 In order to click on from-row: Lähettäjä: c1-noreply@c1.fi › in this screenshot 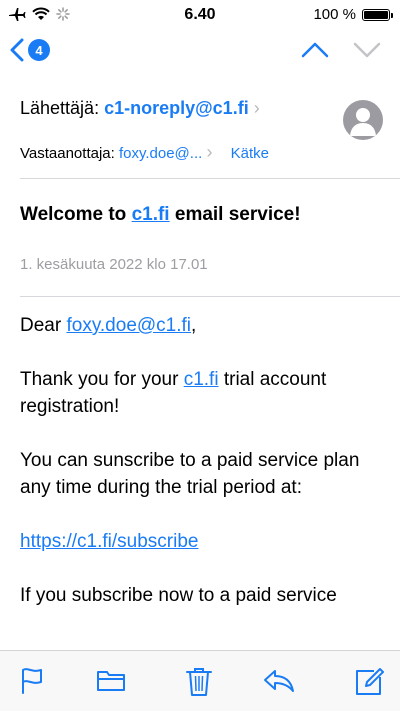, I will do `click(140, 108)`.